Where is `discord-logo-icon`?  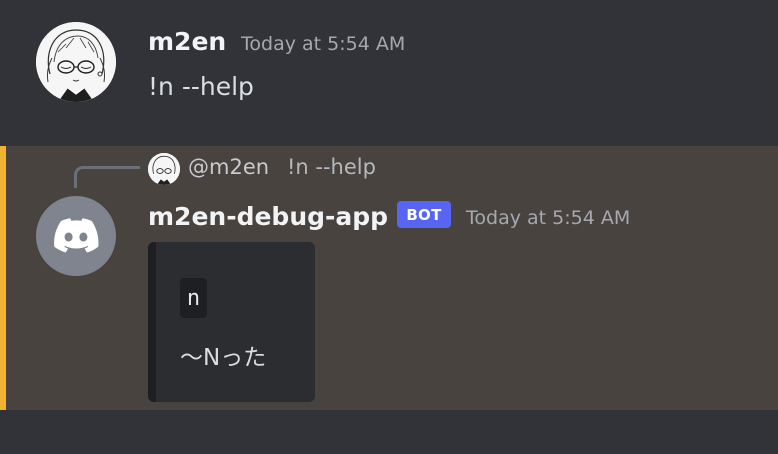 discord-logo-icon is located at coordinates (76, 235).